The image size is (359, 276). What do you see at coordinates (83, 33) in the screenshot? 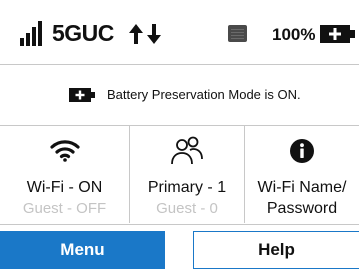
I see `network-type-label: 5GUC` at bounding box center [83, 33].